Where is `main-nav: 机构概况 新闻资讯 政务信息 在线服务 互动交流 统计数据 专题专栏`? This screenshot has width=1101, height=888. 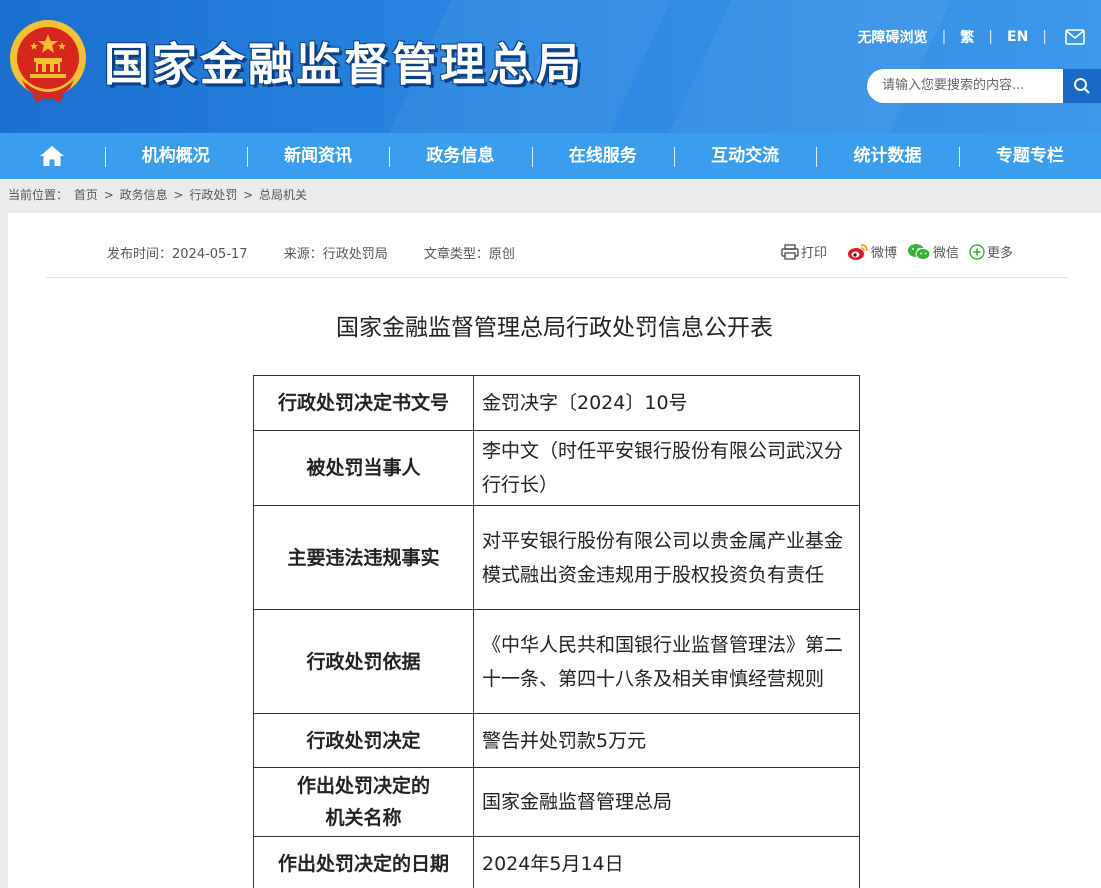
main-nav: 机构概况 新闻资讯 政务信息 在线服务 互动交流 统计数据 专题专栏 is located at coordinates (550, 156).